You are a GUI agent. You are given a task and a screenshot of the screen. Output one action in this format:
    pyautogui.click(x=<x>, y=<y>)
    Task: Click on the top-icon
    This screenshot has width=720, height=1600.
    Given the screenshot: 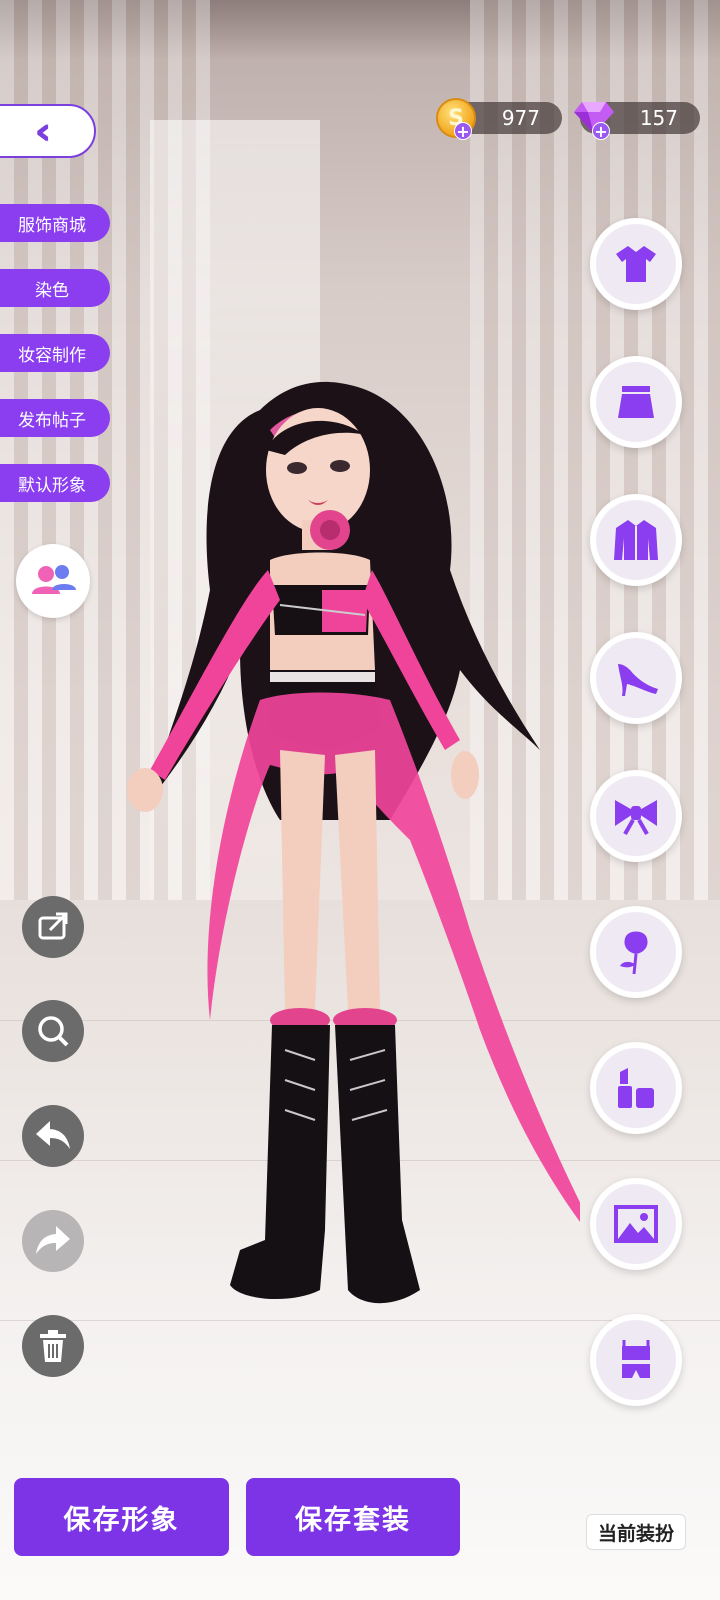 What is the action you would take?
    pyautogui.click(x=636, y=264)
    